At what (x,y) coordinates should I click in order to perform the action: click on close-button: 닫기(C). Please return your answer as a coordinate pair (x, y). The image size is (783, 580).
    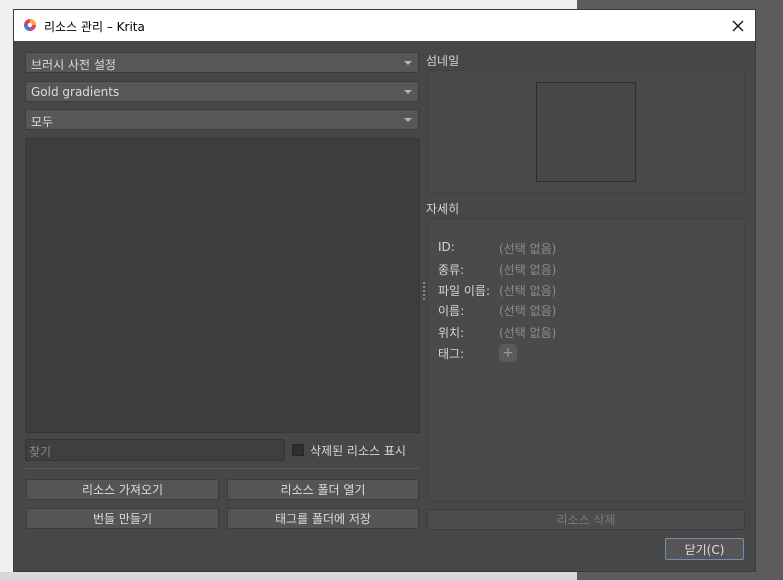
    Looking at the image, I should click on (704, 549).